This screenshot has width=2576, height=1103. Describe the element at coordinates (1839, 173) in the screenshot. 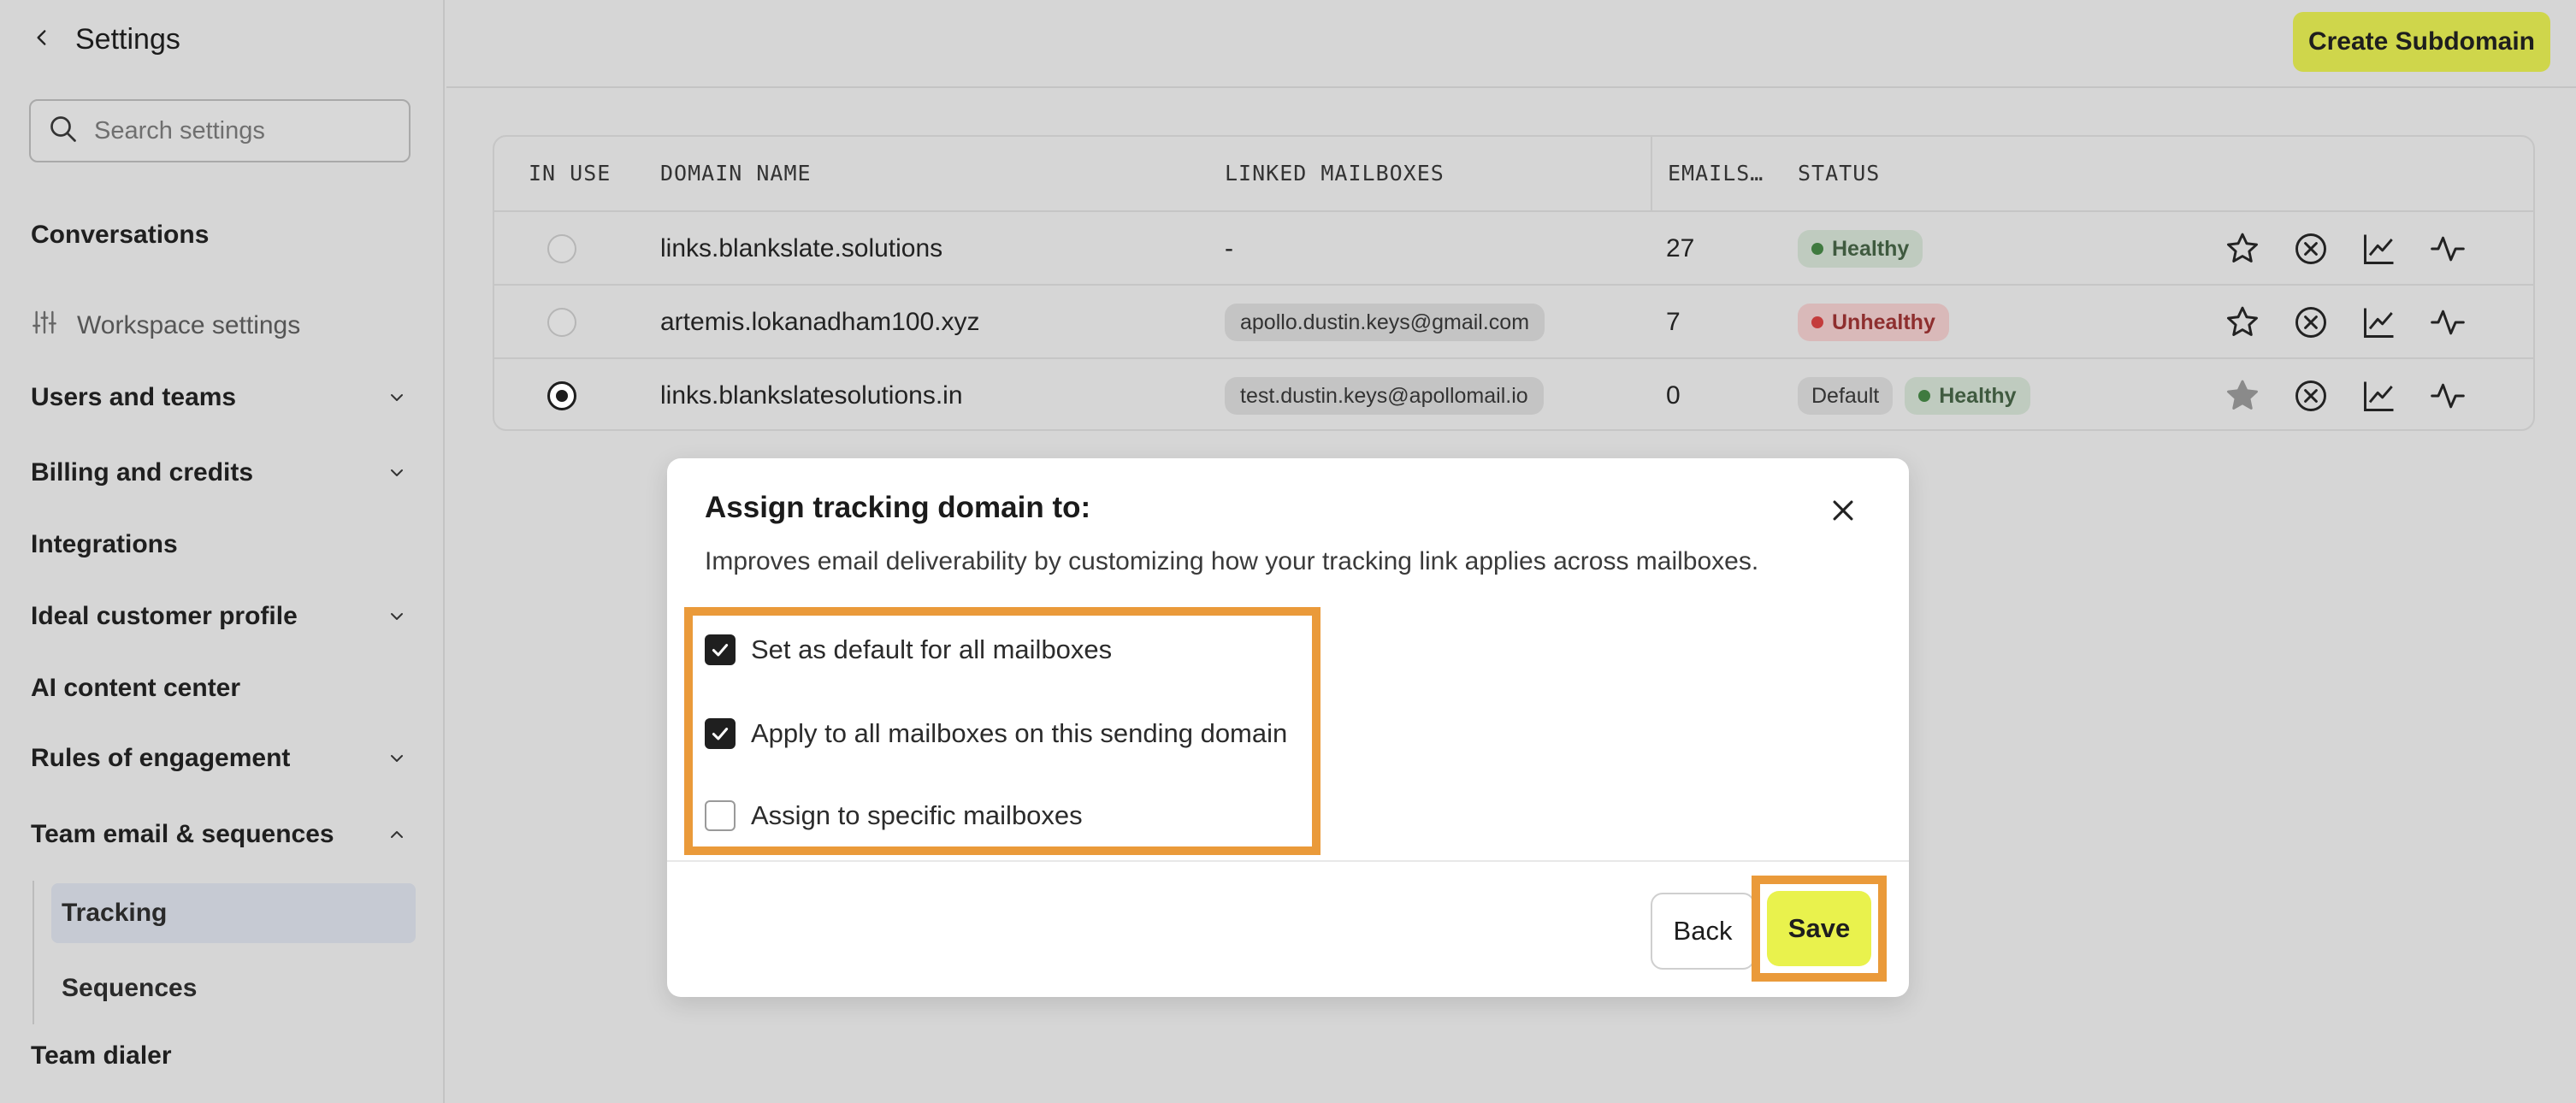

I see `header-status: STATUS` at that location.